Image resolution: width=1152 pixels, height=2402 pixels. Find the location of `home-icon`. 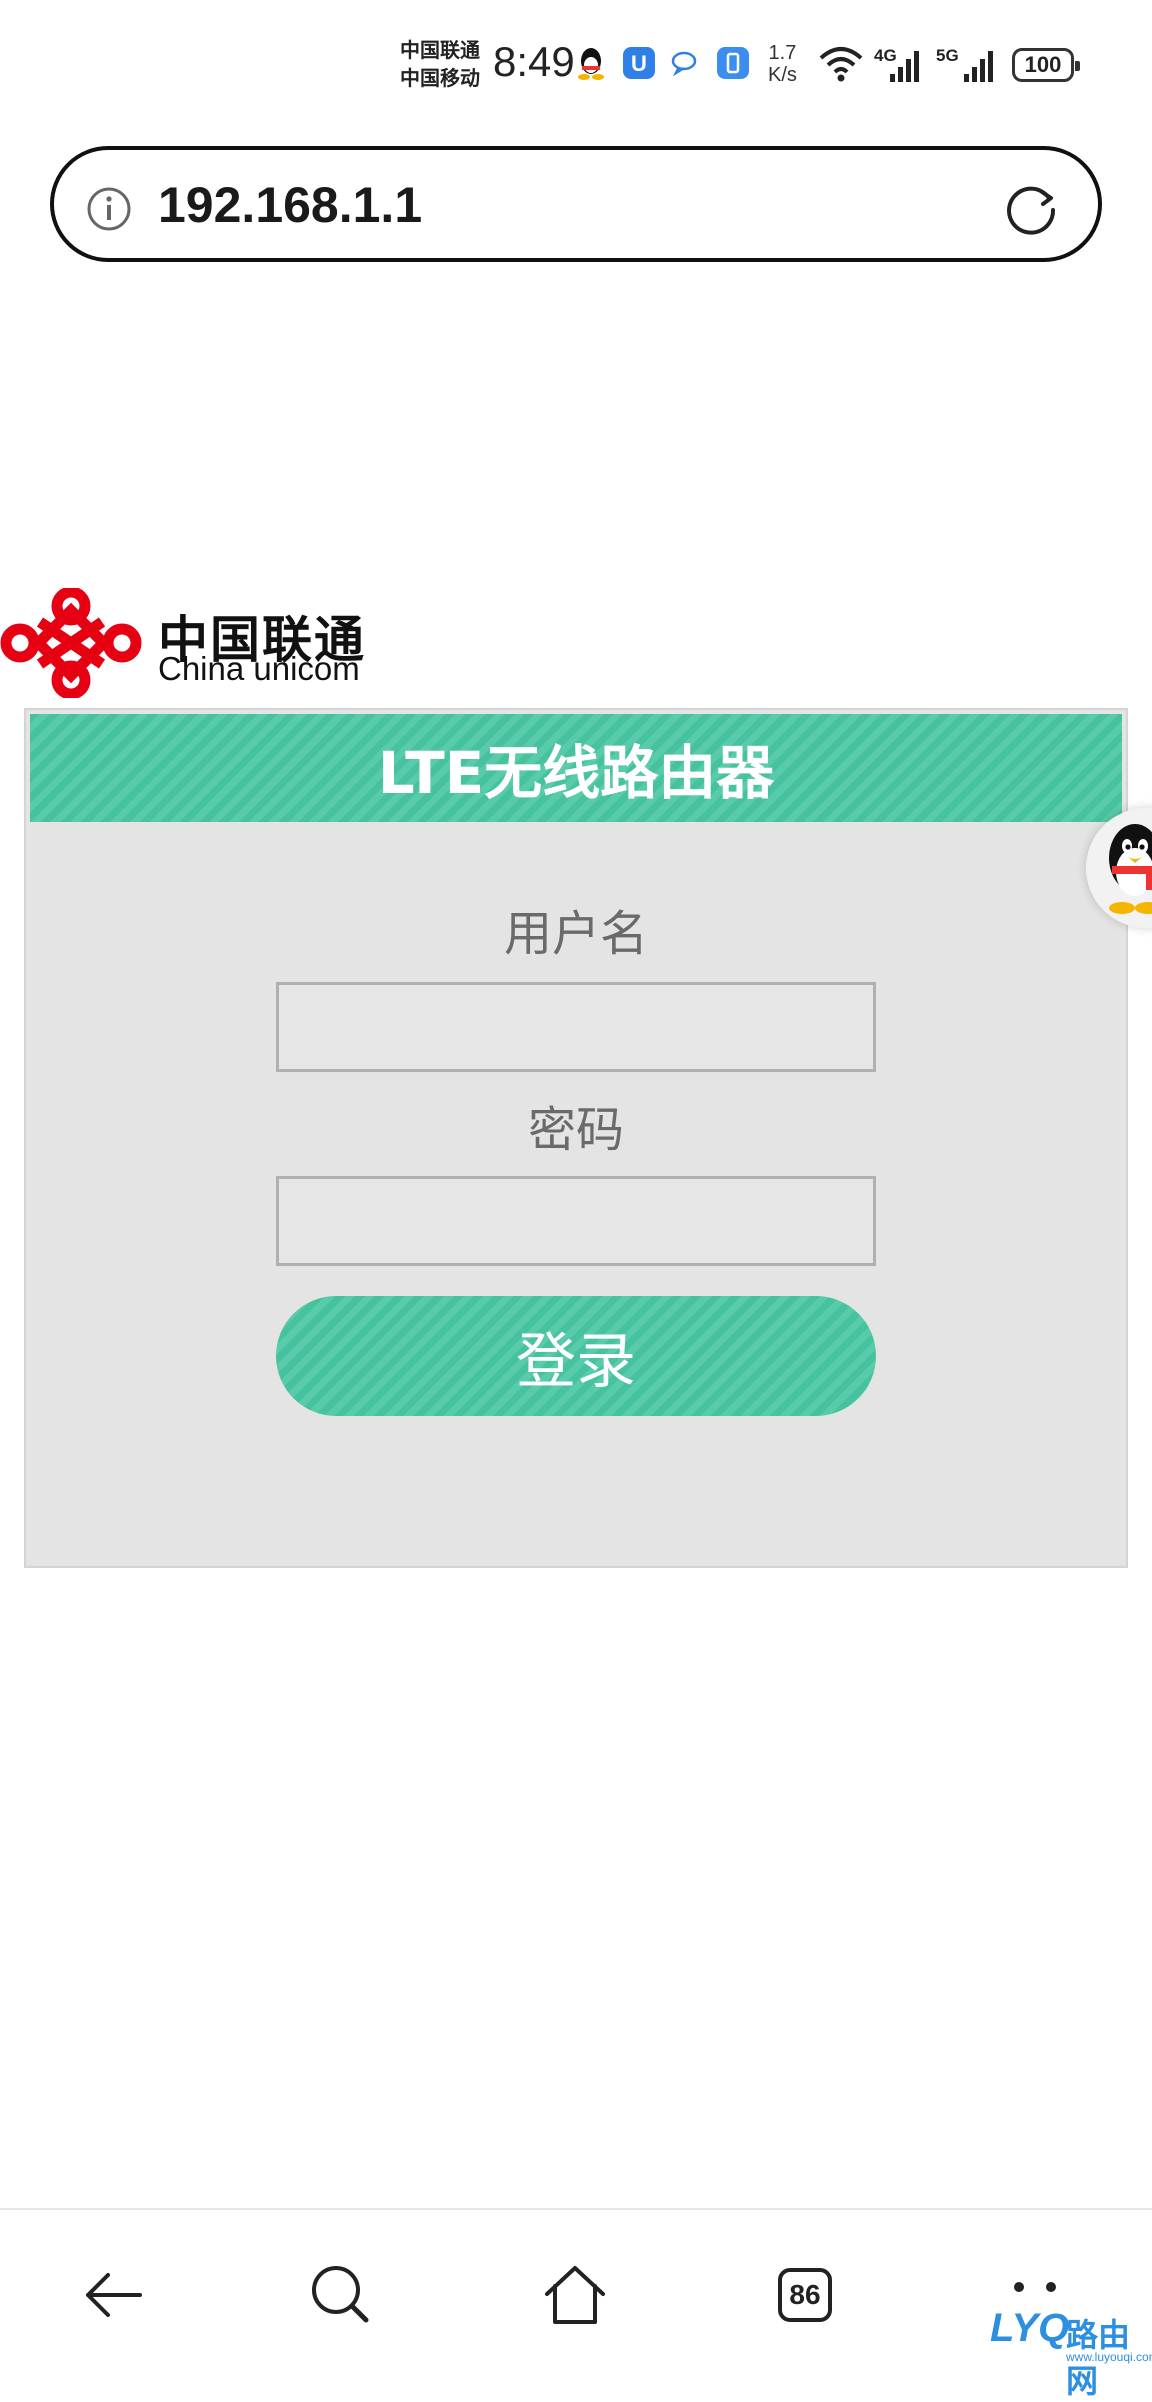

home-icon is located at coordinates (575, 2295).